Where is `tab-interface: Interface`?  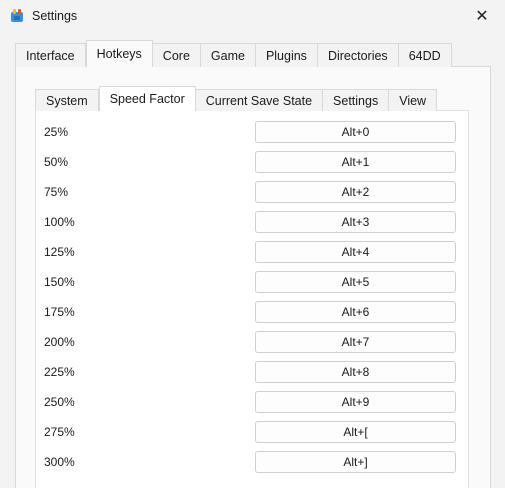
tab-interface: Interface is located at coordinates (50, 55).